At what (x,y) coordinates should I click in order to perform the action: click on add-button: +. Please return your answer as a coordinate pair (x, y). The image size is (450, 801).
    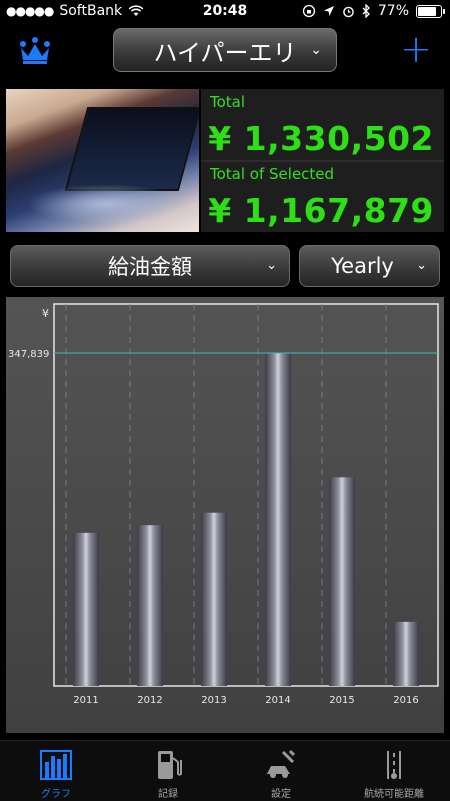
    Looking at the image, I should click on (416, 49).